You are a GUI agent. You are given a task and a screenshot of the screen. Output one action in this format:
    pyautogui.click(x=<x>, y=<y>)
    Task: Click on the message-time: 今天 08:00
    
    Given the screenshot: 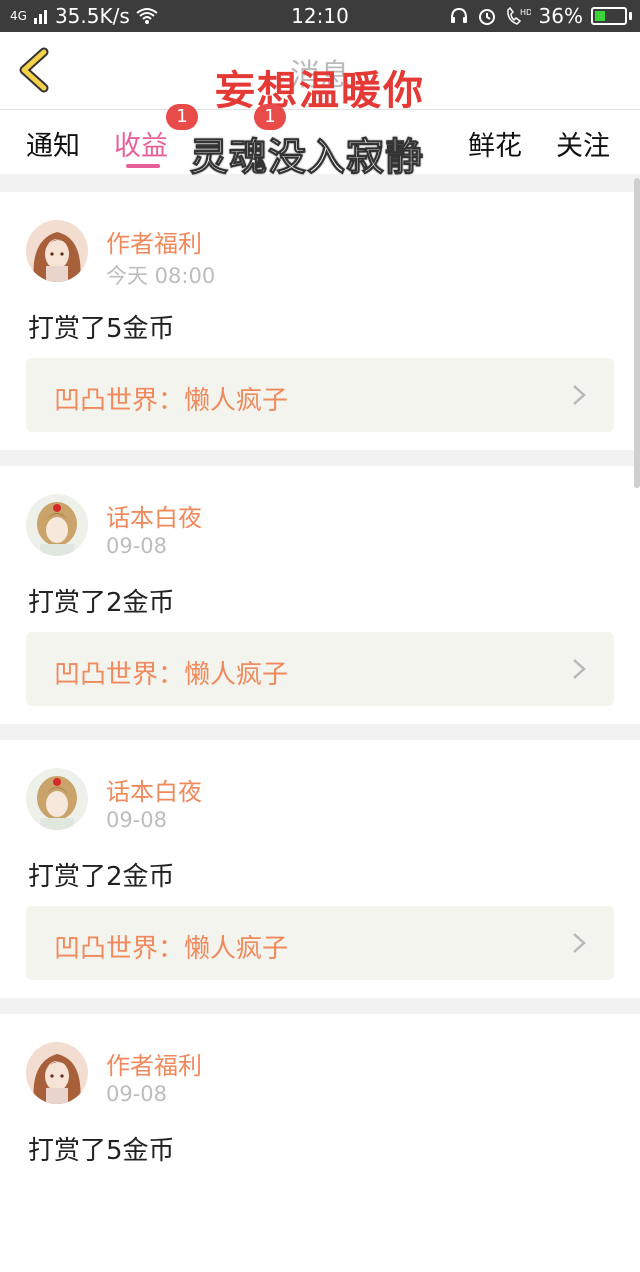 What is the action you would take?
    pyautogui.click(x=161, y=276)
    